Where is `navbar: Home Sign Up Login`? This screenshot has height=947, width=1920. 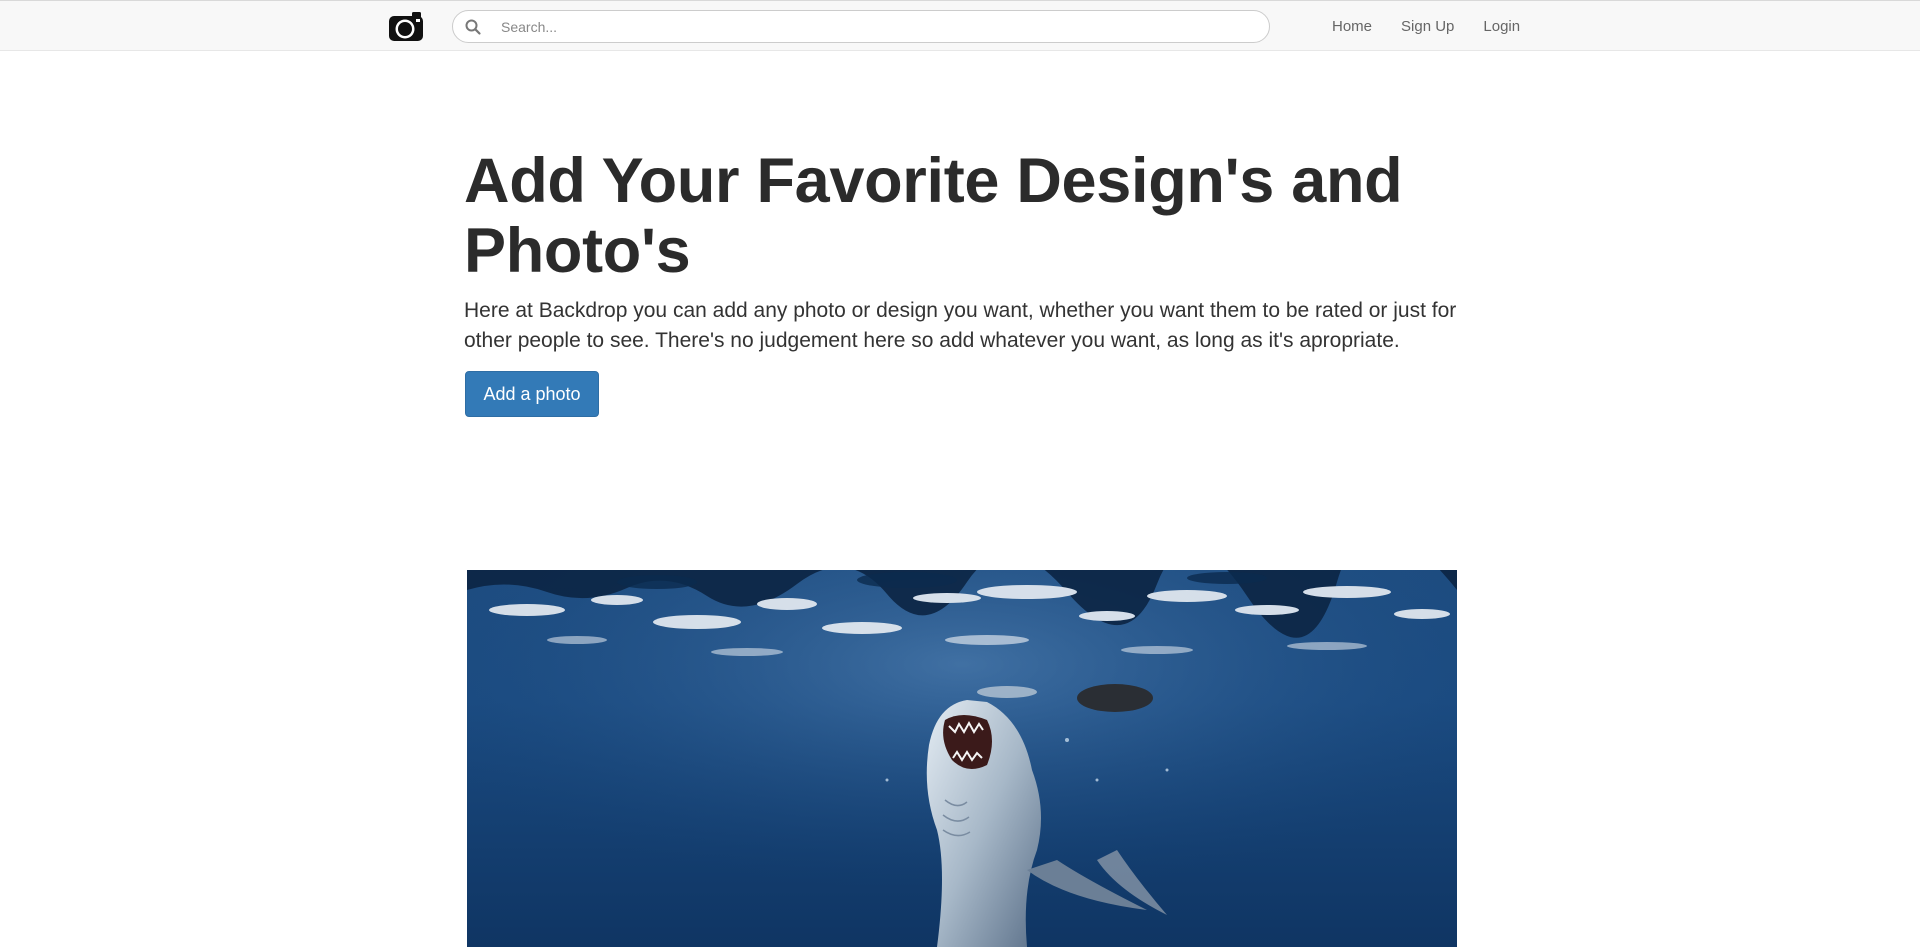
navbar: Home Sign Up Login is located at coordinates (960, 25).